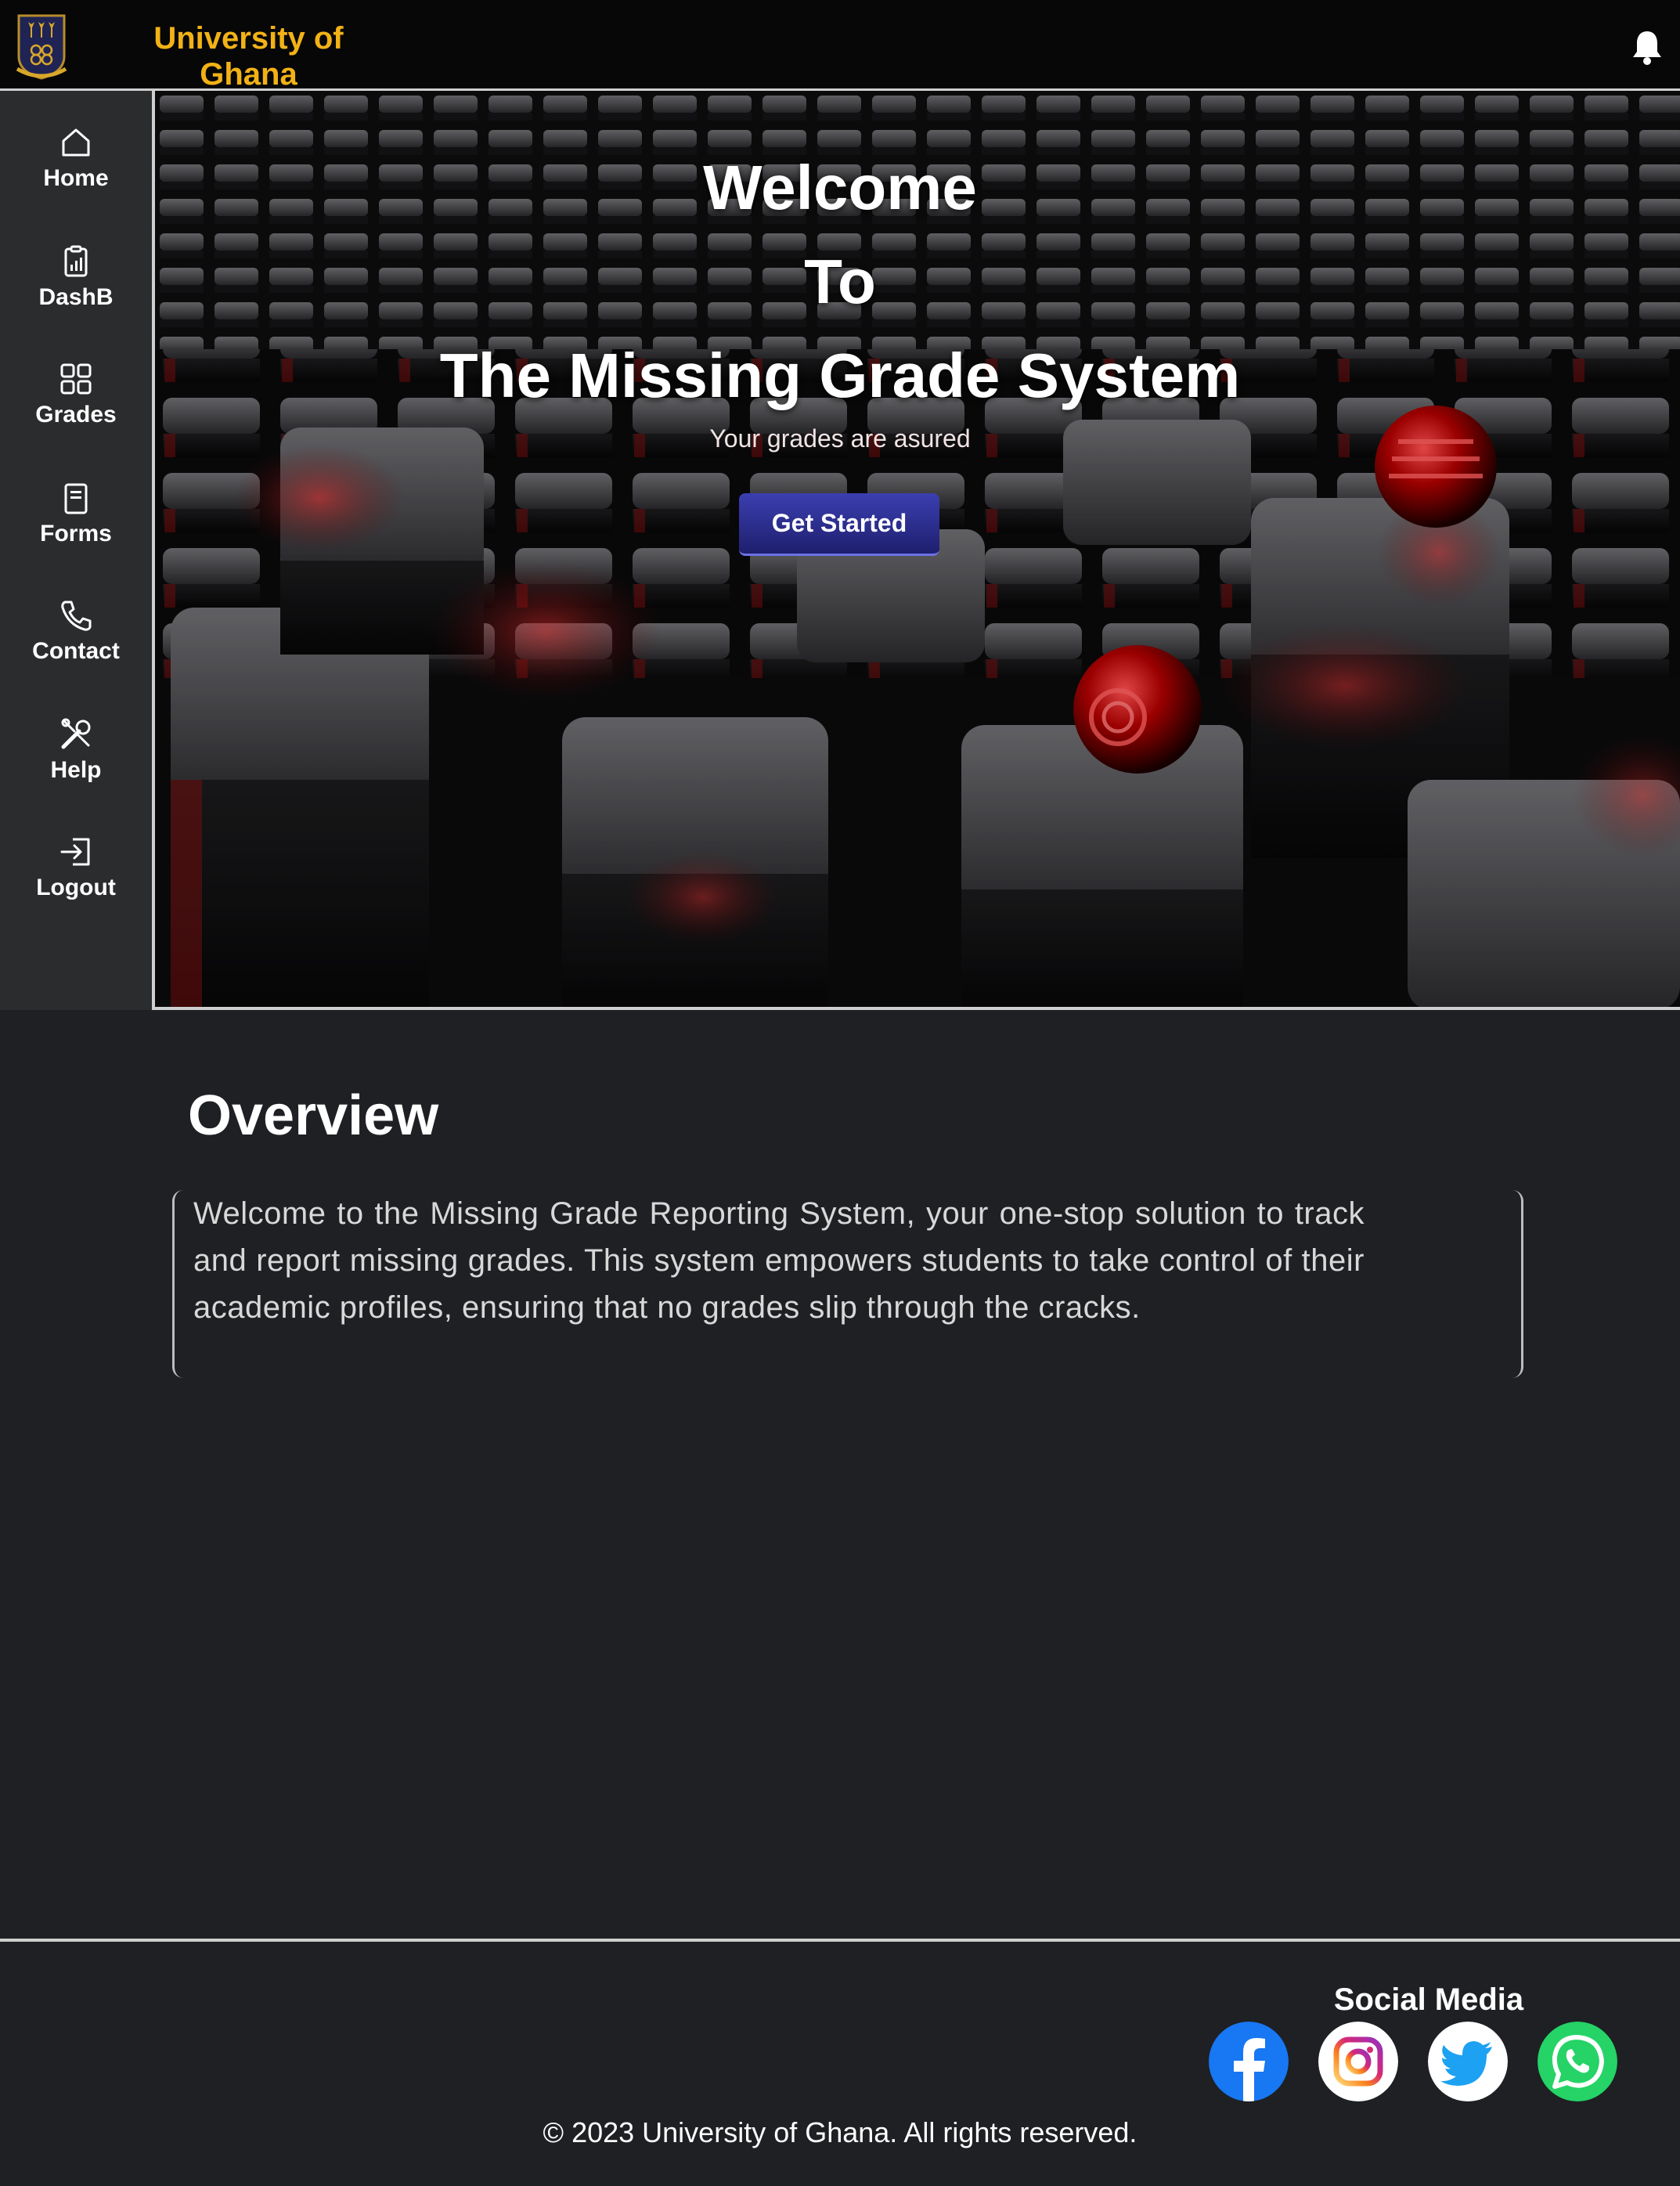  Describe the element at coordinates (1358, 2061) in the screenshot. I see `instagram-icon` at that location.